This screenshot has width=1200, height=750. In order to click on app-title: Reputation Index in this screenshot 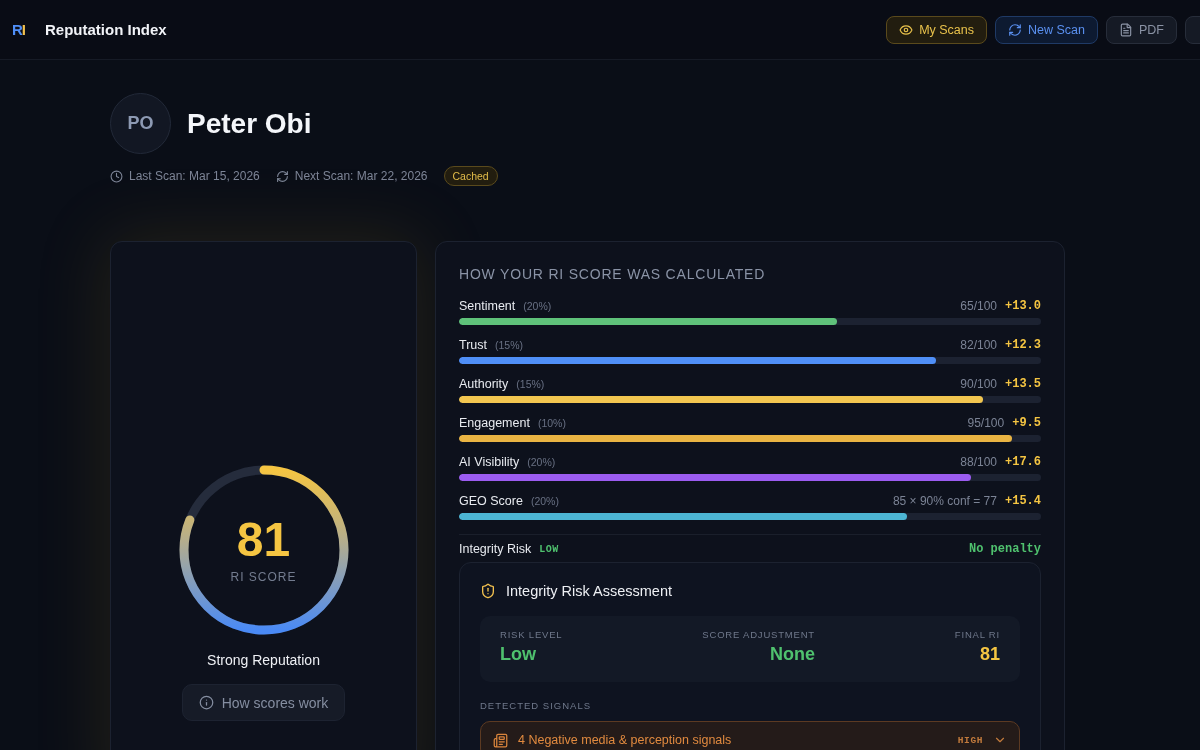, I will do `click(106, 29)`.